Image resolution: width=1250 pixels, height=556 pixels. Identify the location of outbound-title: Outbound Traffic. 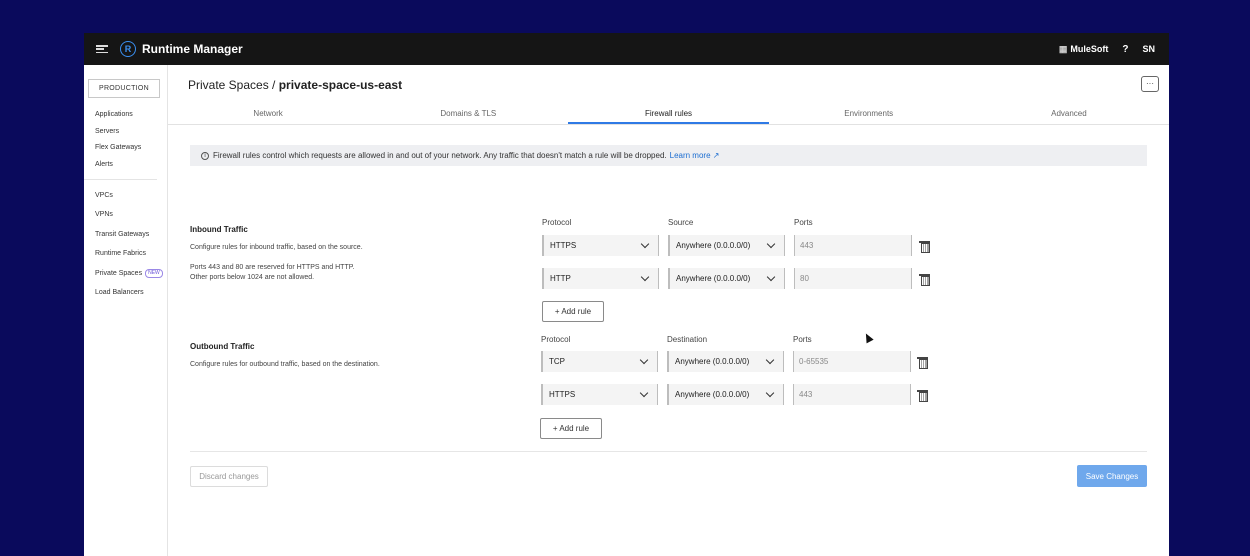
(222, 346).